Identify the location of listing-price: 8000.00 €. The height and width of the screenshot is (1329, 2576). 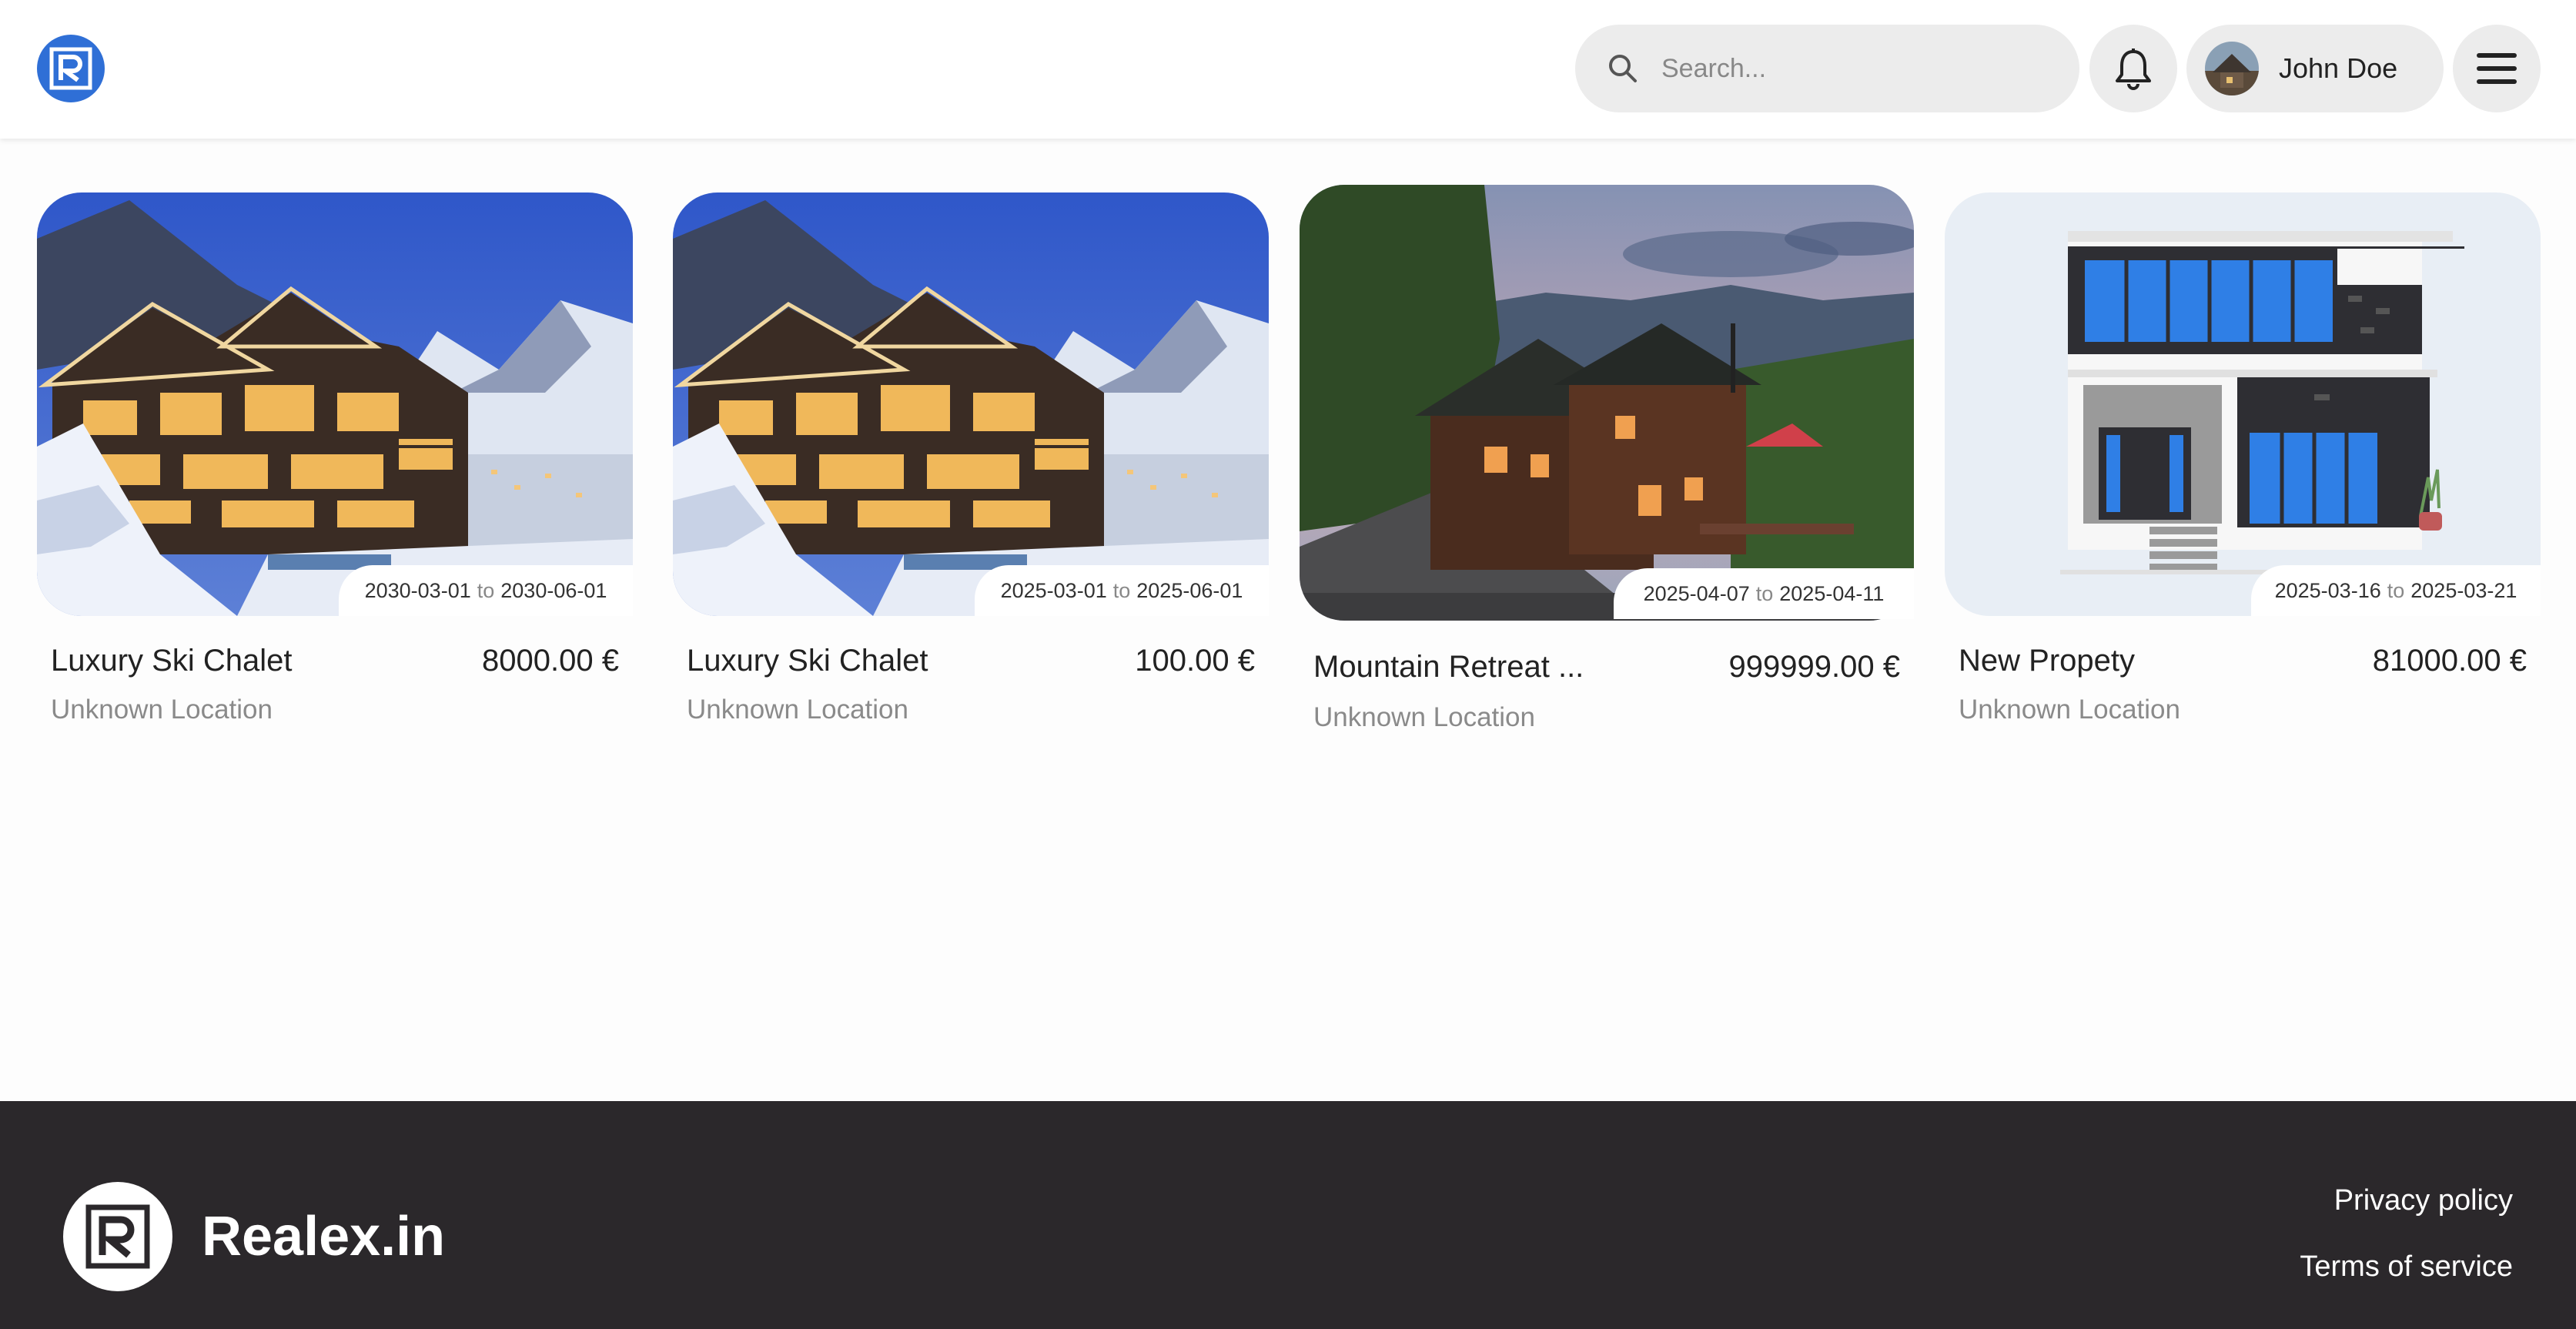
(550, 661).